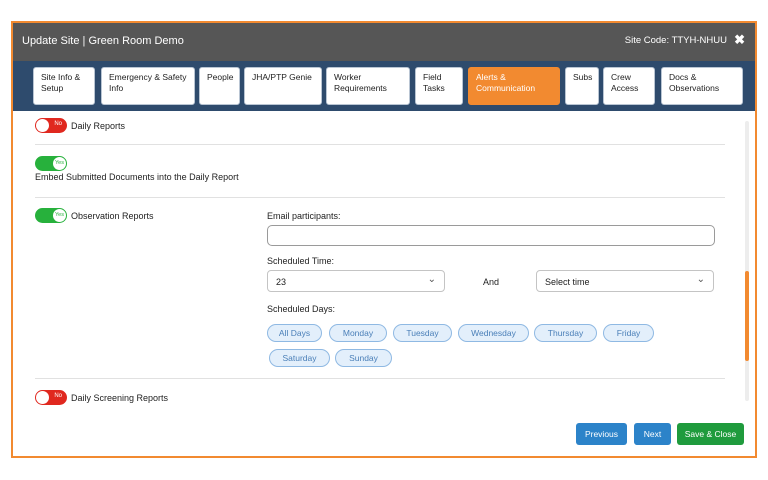  I want to click on and-label: And, so click(491, 282).